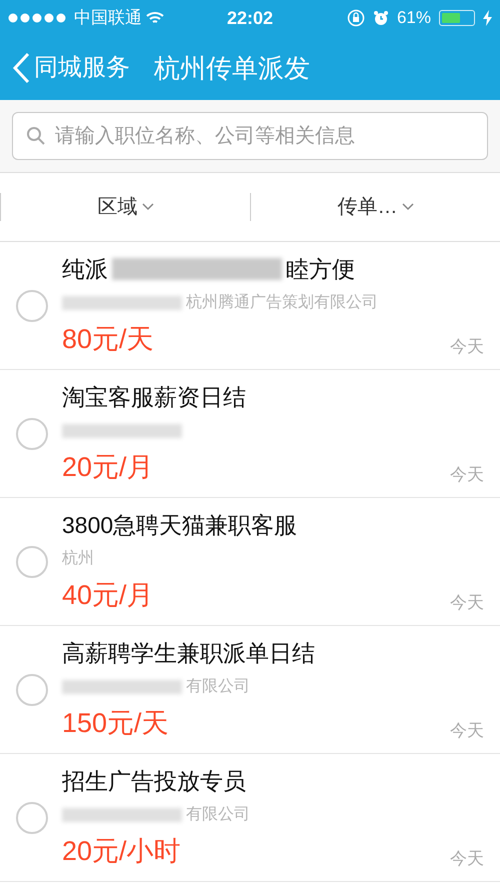 The height and width of the screenshot is (888, 500). What do you see at coordinates (380, 18) in the screenshot?
I see `alarm-icon` at bounding box center [380, 18].